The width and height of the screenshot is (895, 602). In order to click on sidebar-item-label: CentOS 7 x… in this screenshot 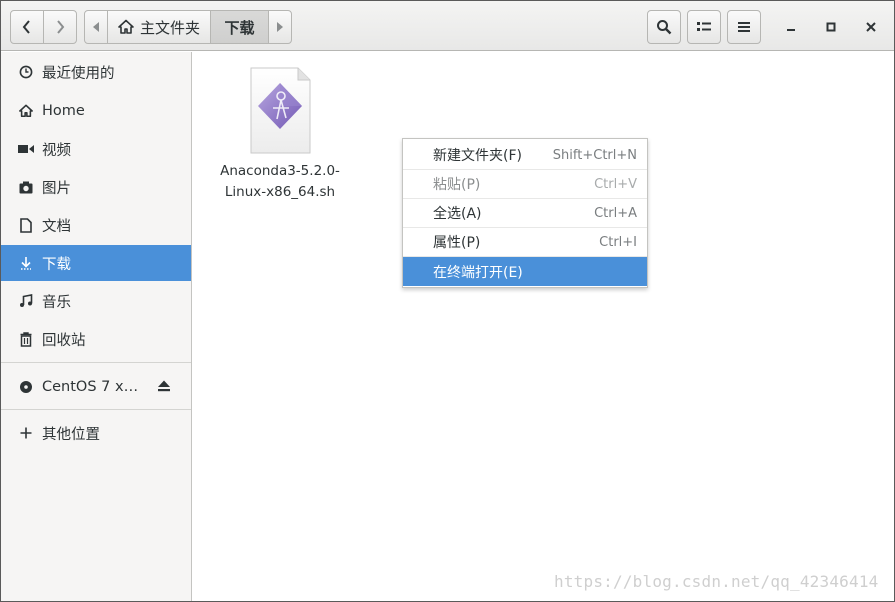, I will do `click(90, 387)`.